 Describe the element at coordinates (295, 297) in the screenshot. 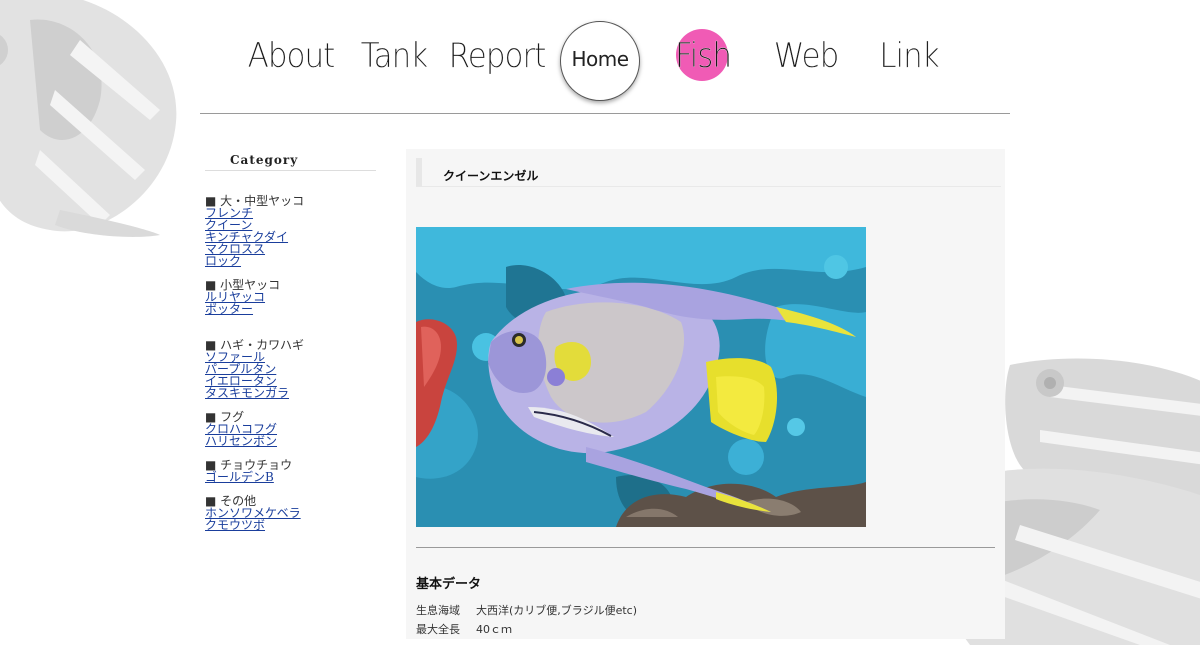

I see `category-group: ■ 小型ヤッコ ルリヤッコ ポッター` at that location.